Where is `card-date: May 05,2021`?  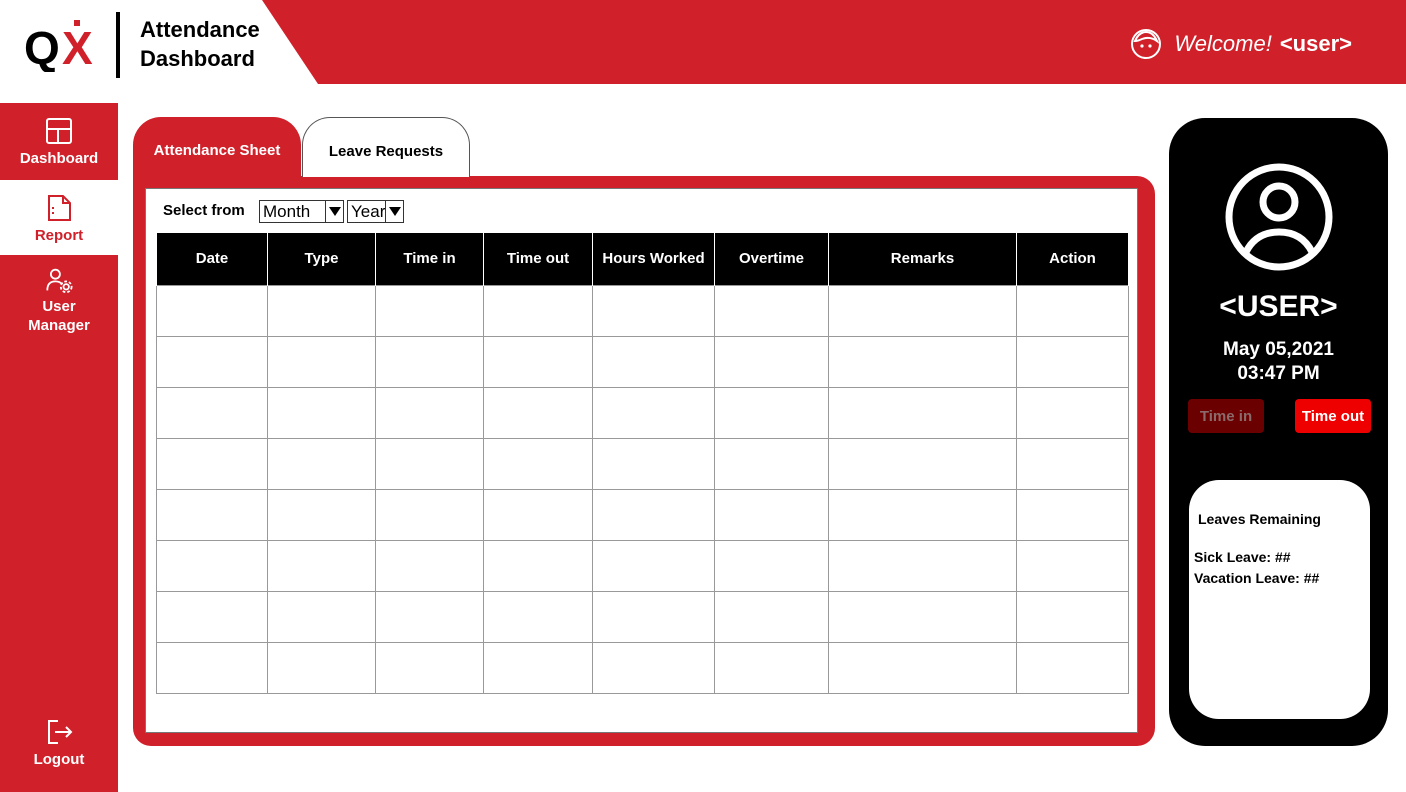 card-date: May 05,2021 is located at coordinates (1278, 349).